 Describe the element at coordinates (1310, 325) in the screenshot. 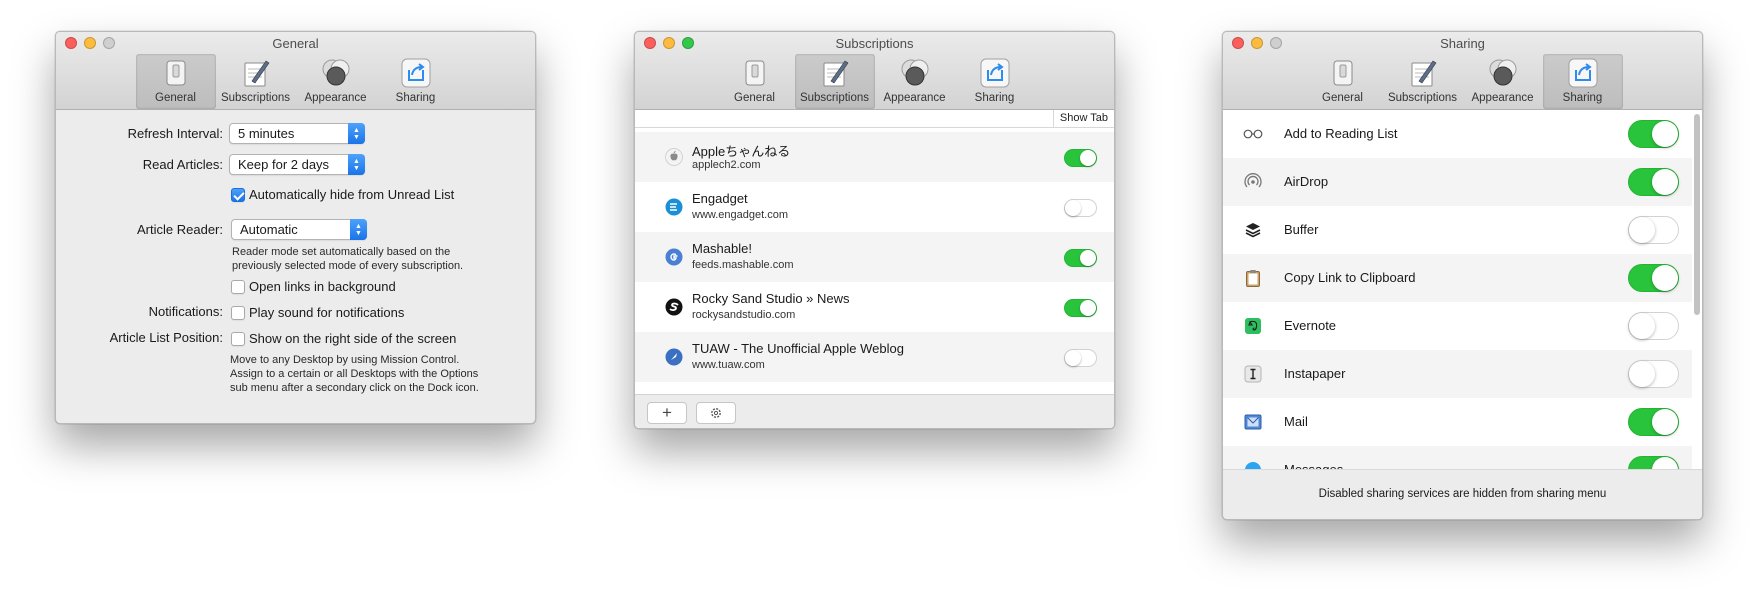

I see `service-name: Evernote` at that location.